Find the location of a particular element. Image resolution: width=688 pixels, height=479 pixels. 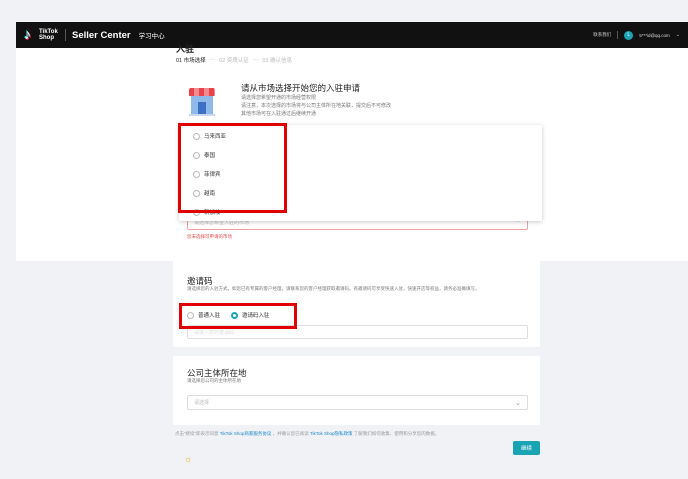

sun-icon: ☼ is located at coordinates (188, 459).